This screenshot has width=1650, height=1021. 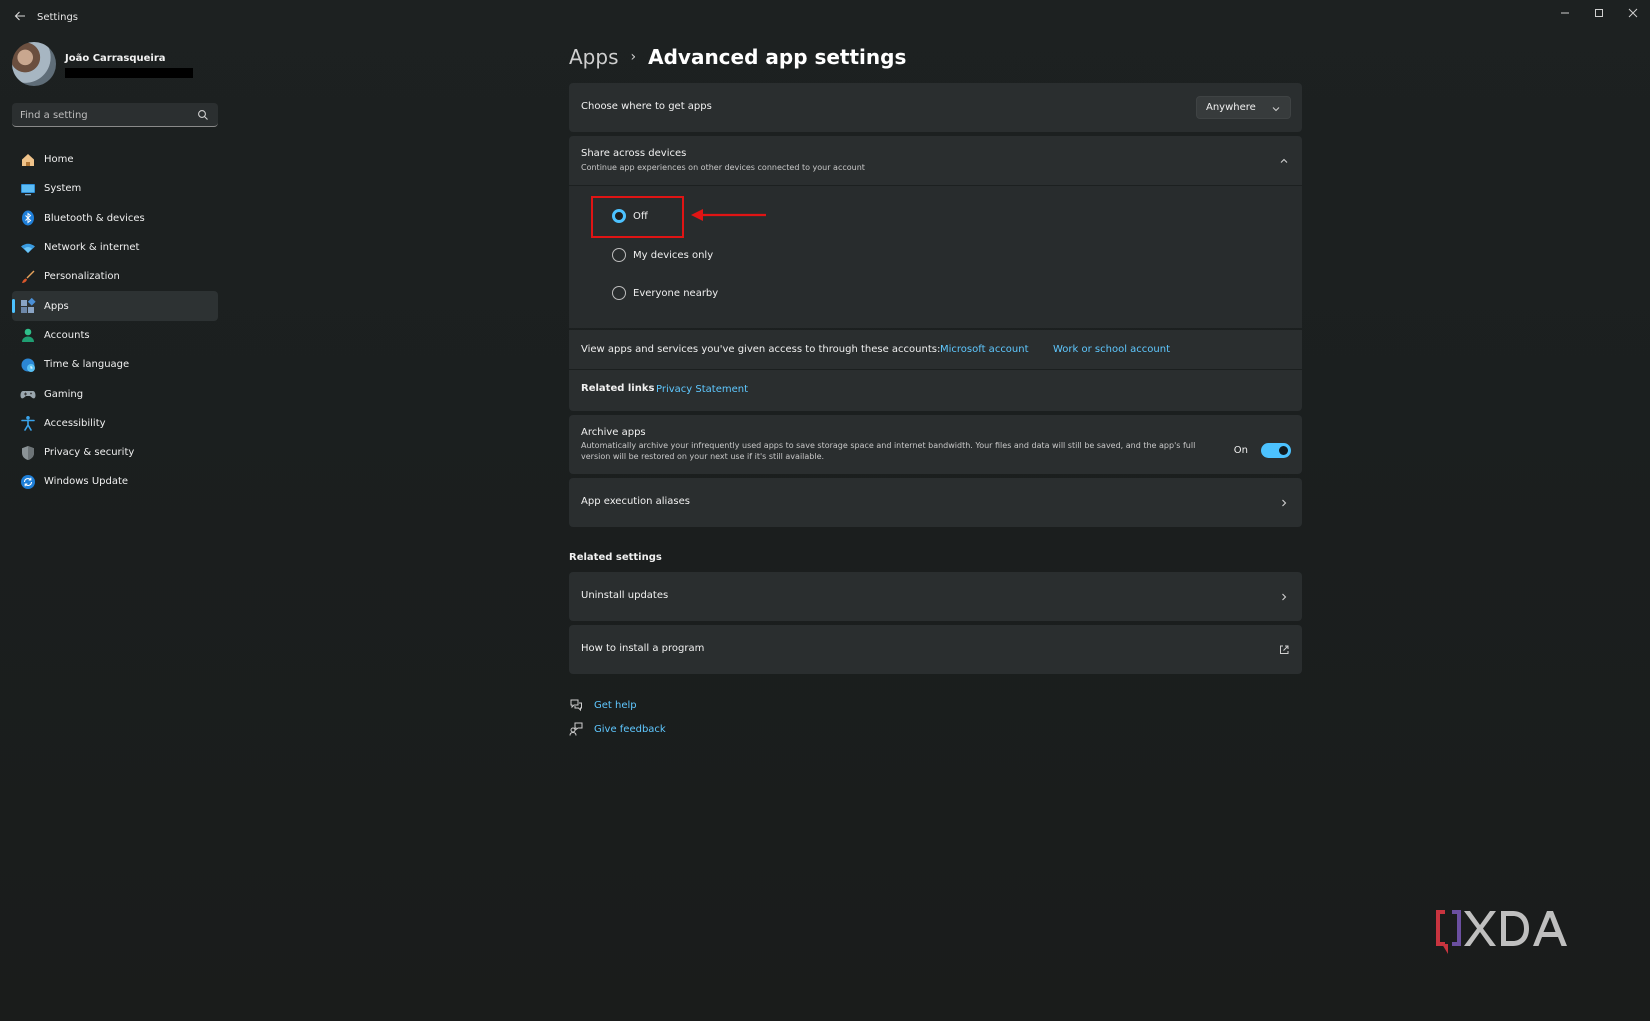 What do you see at coordinates (64, 394) in the screenshot?
I see `sidebar-item-label: Gaming` at bounding box center [64, 394].